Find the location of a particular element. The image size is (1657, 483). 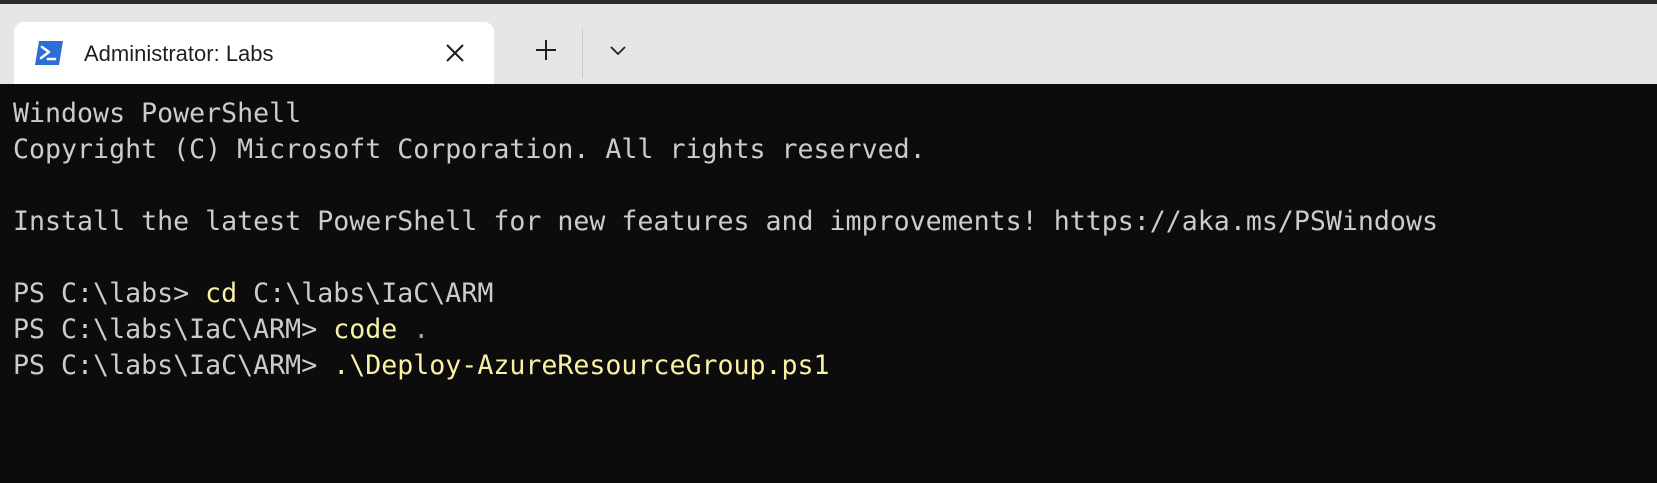

prompt: PS C:\labs> is located at coordinates (109, 293).